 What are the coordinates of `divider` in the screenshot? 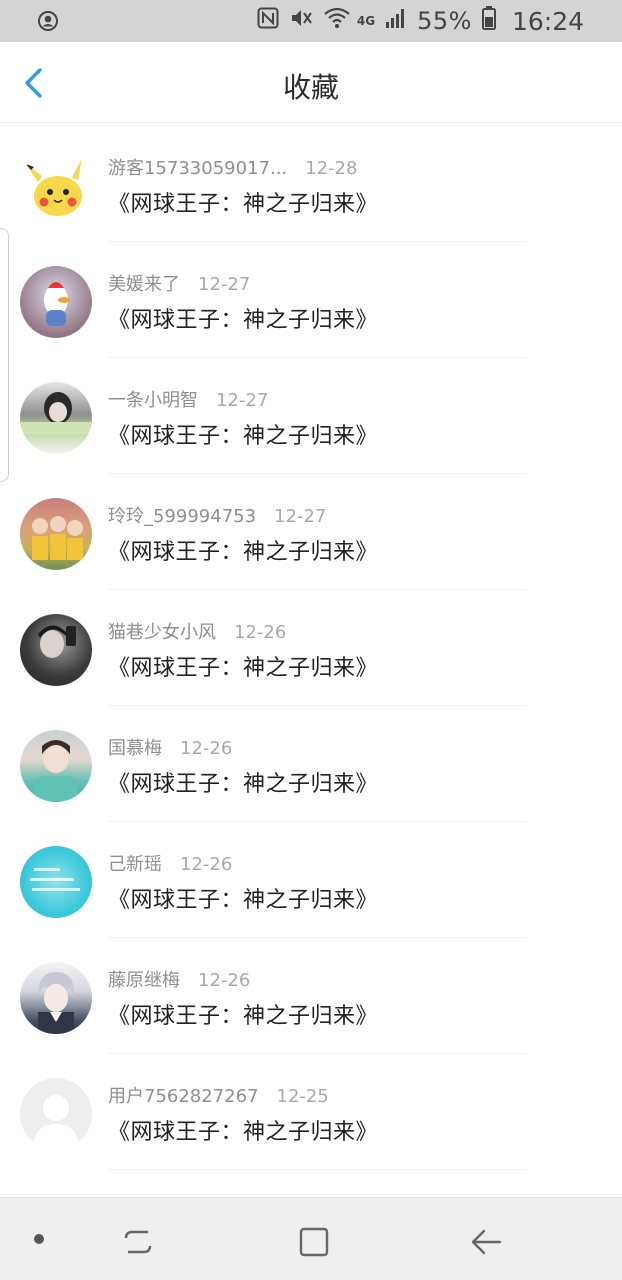 It's located at (317, 1169).